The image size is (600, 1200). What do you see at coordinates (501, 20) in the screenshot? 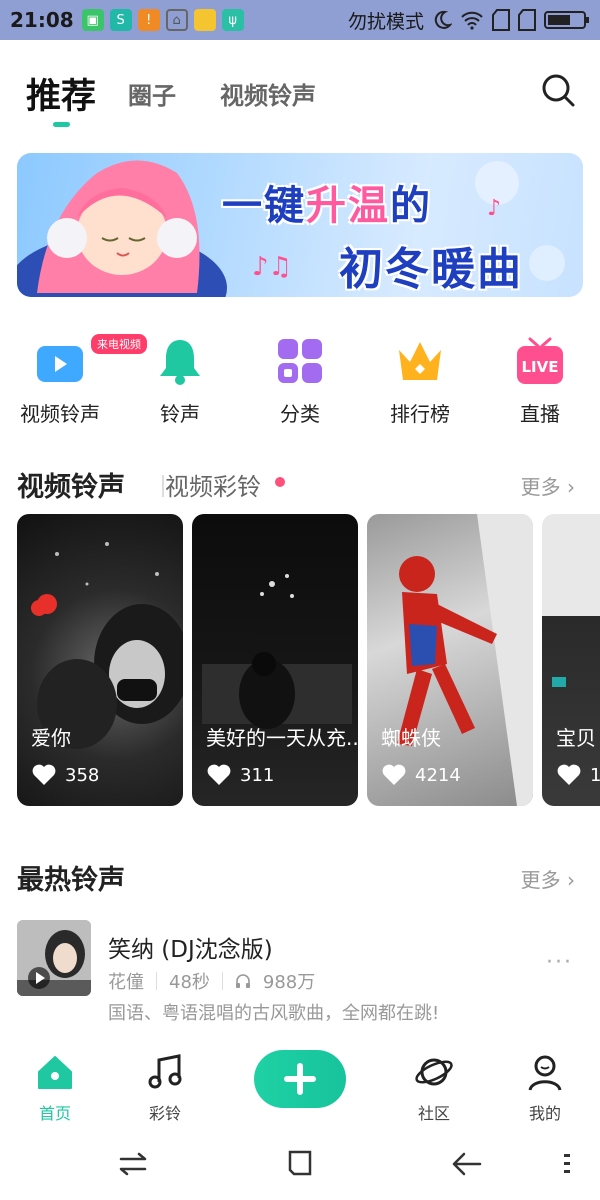
I see `sim1-icon` at bounding box center [501, 20].